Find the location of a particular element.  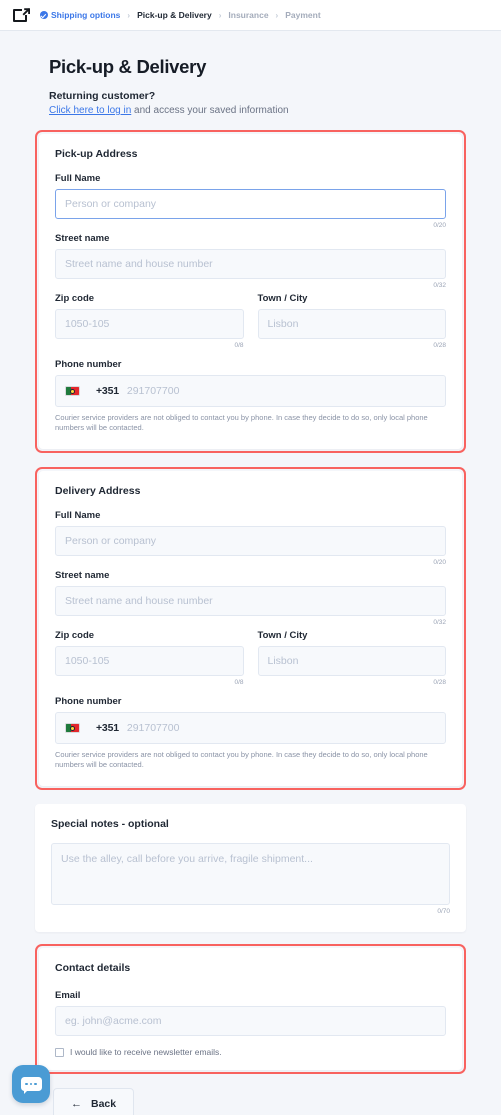

special-notes-title: Special notes - optional is located at coordinates (110, 824).